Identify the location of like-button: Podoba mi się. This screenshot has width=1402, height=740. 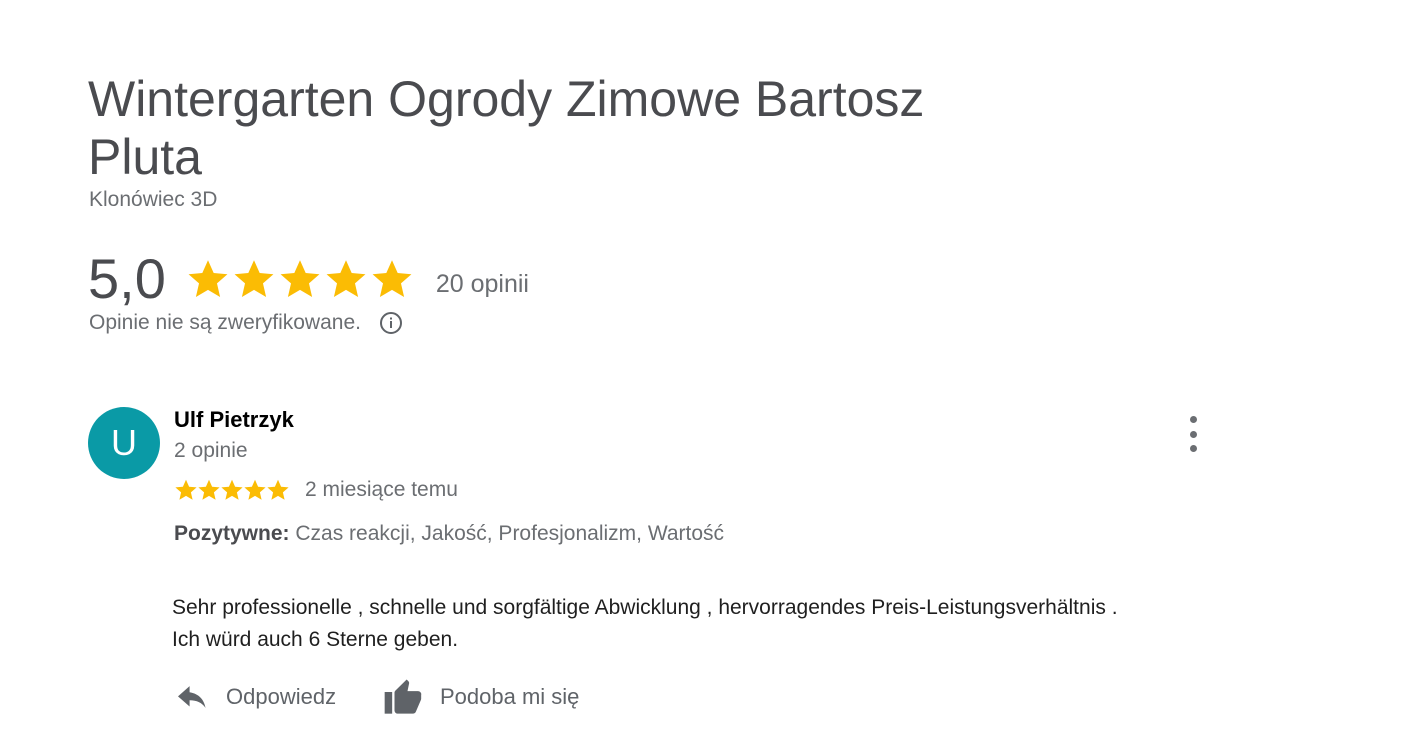
(480, 697).